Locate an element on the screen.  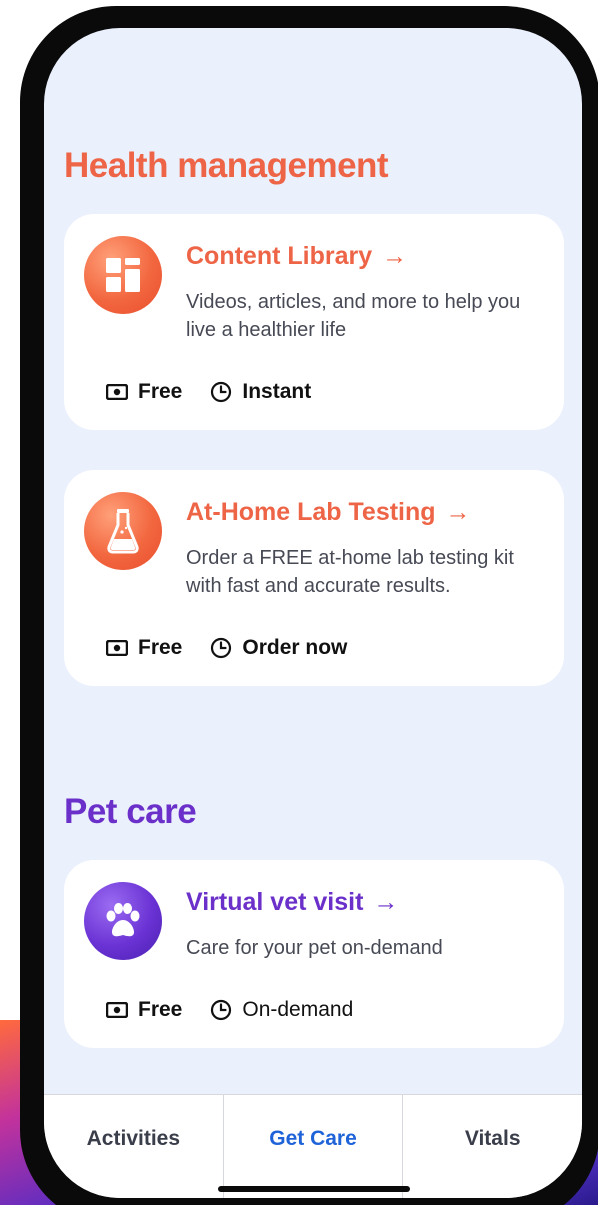
tab-vitals: Vitals is located at coordinates (492, 1146).